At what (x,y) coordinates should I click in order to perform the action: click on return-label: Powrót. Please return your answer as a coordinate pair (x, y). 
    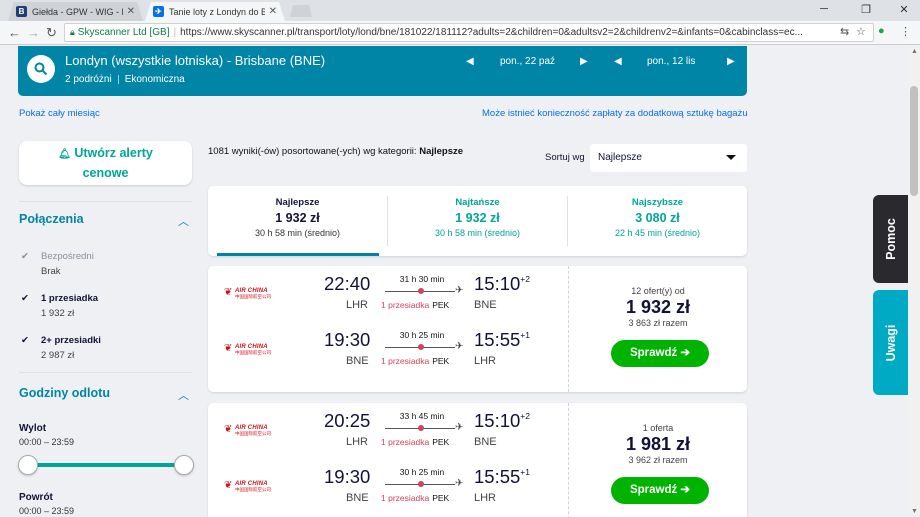
    Looking at the image, I should click on (36, 497).